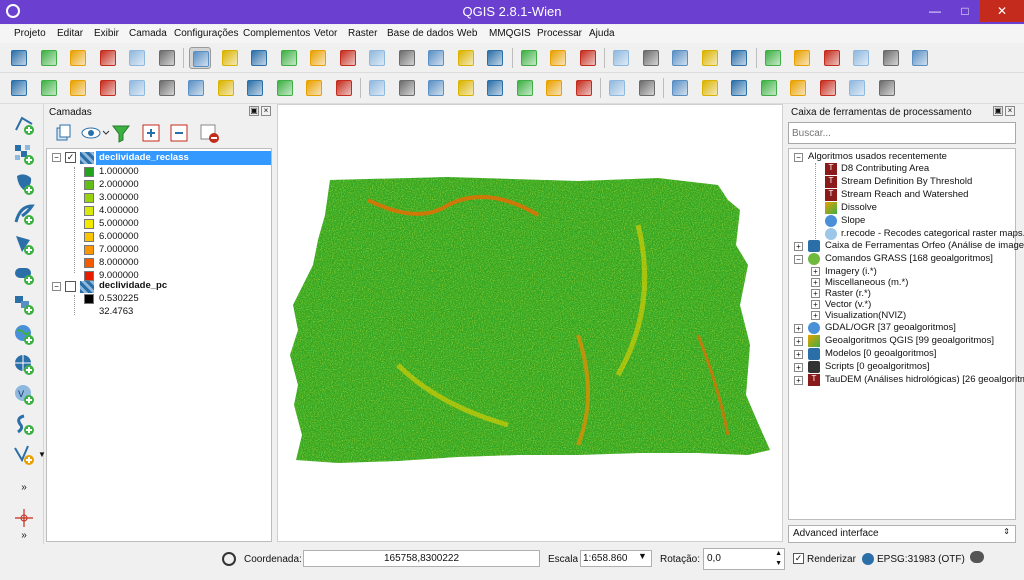 This screenshot has height=580, width=1024. I want to click on processing-search-input, so click(902, 133).